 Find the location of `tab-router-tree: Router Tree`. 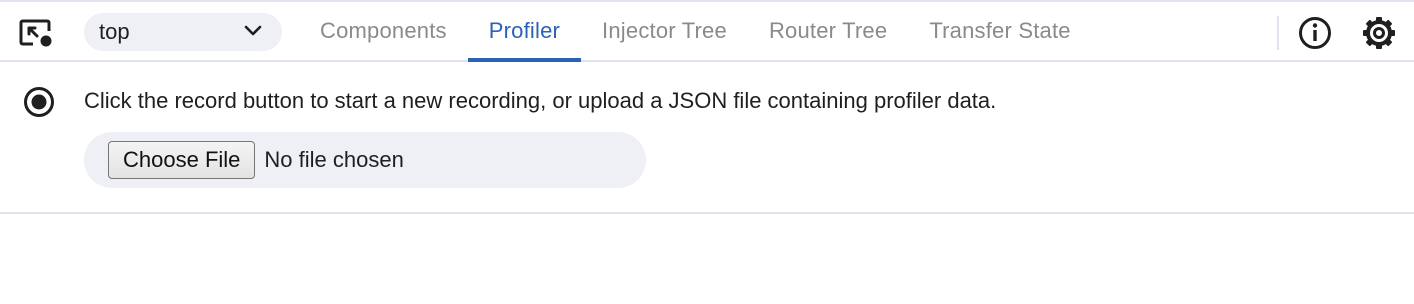

tab-router-tree: Router Tree is located at coordinates (828, 31).